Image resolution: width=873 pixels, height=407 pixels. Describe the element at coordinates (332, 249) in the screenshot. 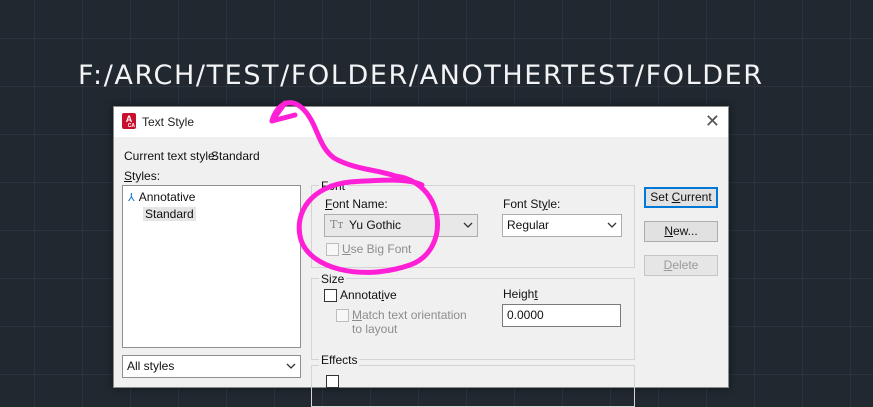

I see `use-big-font-checkbox` at that location.